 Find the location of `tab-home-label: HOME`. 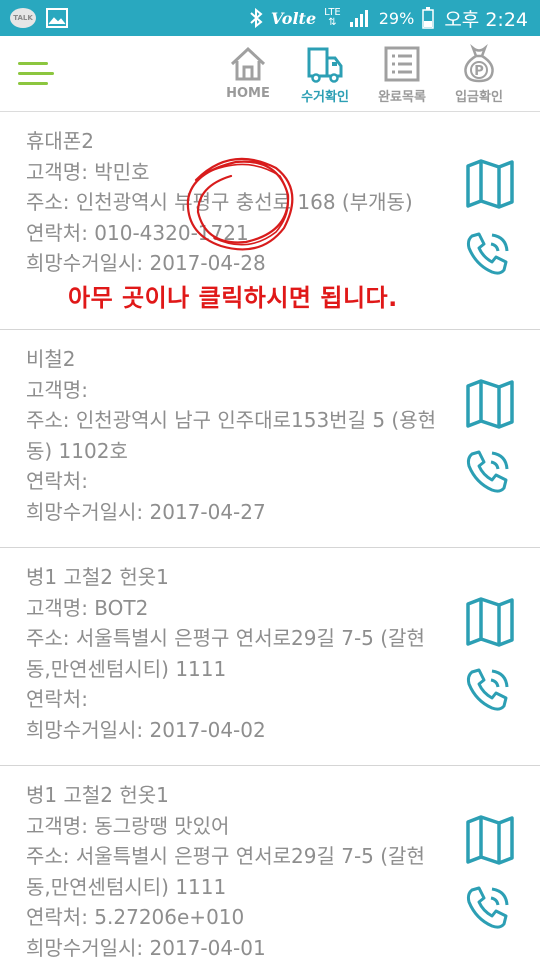

tab-home-label: HOME is located at coordinates (248, 93).